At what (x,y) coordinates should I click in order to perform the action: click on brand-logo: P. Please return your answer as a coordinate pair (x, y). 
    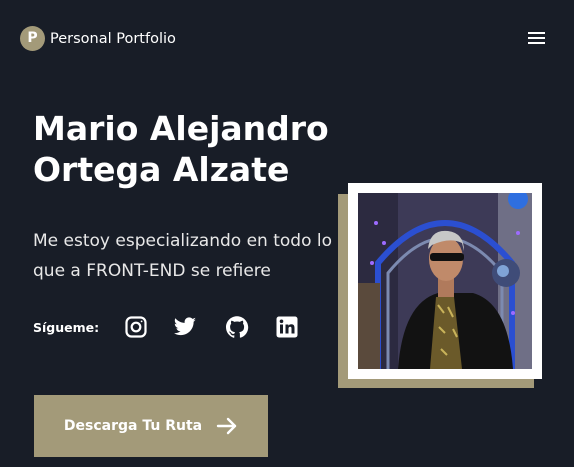
    Looking at the image, I should click on (32, 38).